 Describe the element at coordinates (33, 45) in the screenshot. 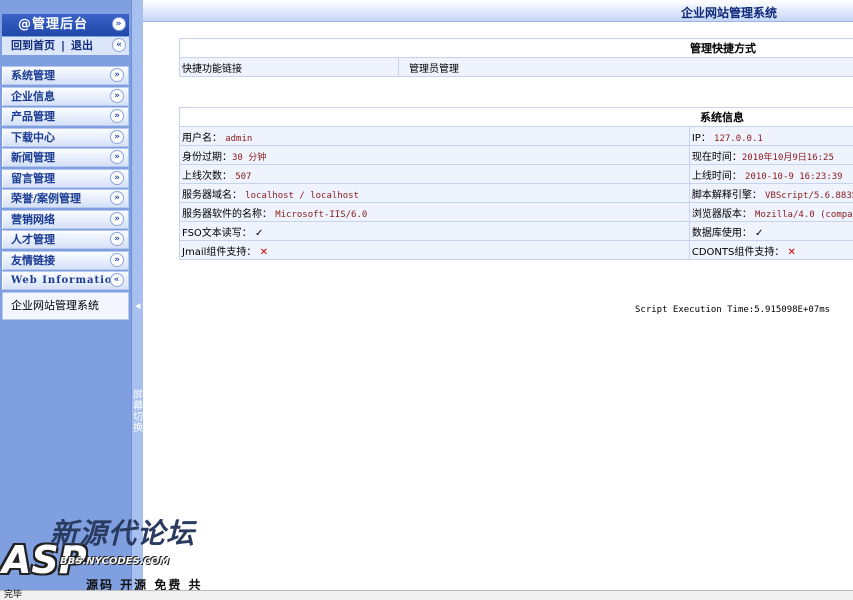

I see `home-link: 回到首页` at that location.